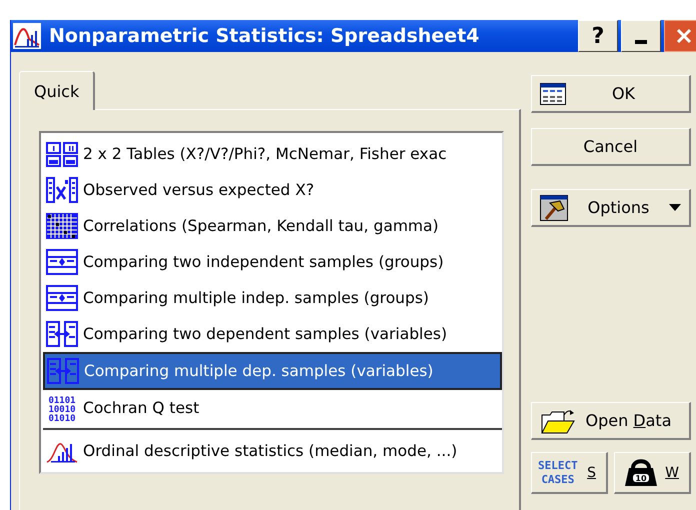 The height and width of the screenshot is (510, 696). I want to click on chart-icon, so click(27, 36).